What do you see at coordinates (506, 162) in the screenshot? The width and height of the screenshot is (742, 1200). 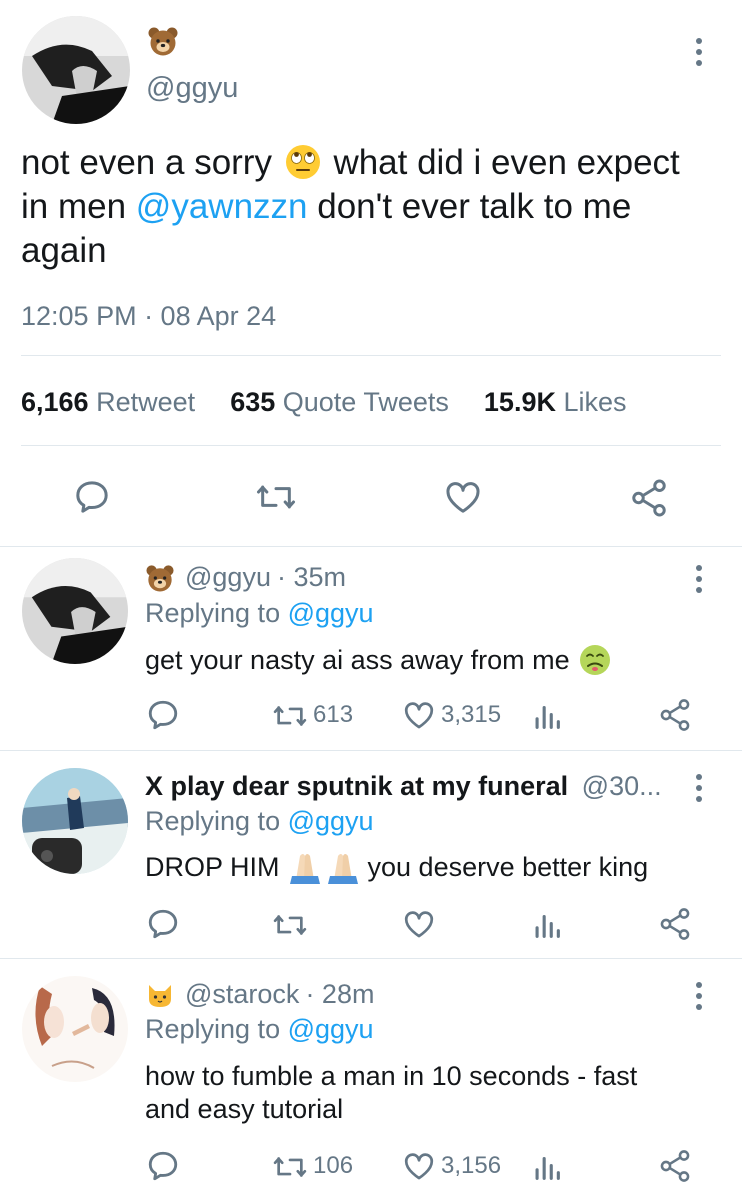 I see `tweet-text-part: what did i even expect` at bounding box center [506, 162].